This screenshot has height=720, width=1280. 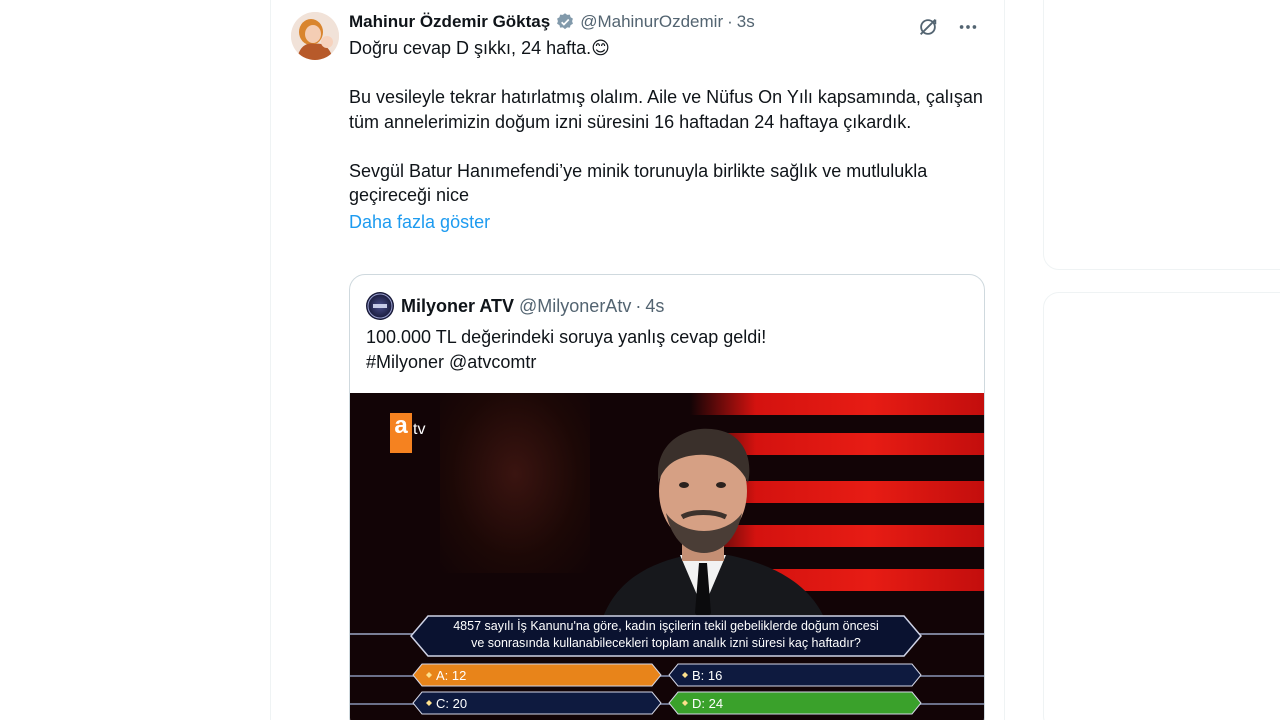 What do you see at coordinates (651, 22) in the screenshot?
I see `author-handle: @MahinurOzdemir` at bounding box center [651, 22].